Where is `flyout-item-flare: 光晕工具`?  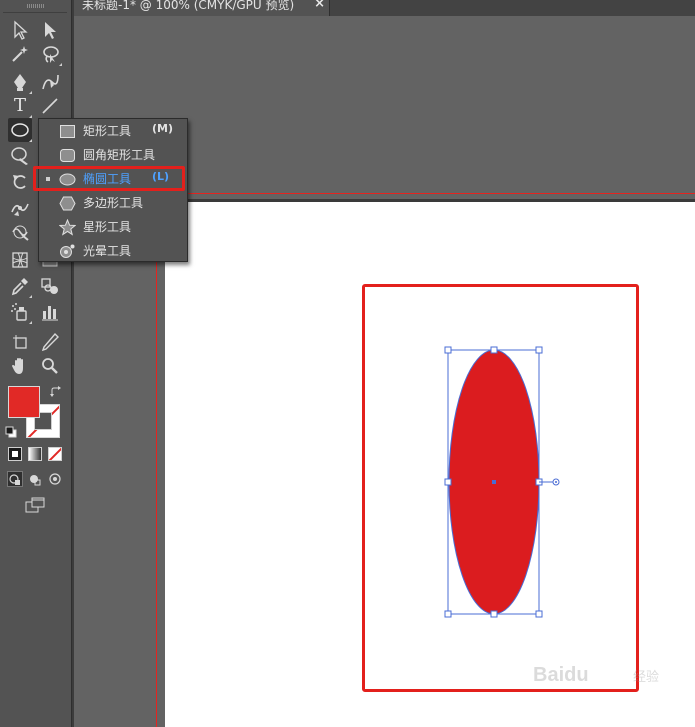 flyout-item-flare: 光晕工具 is located at coordinates (113, 251).